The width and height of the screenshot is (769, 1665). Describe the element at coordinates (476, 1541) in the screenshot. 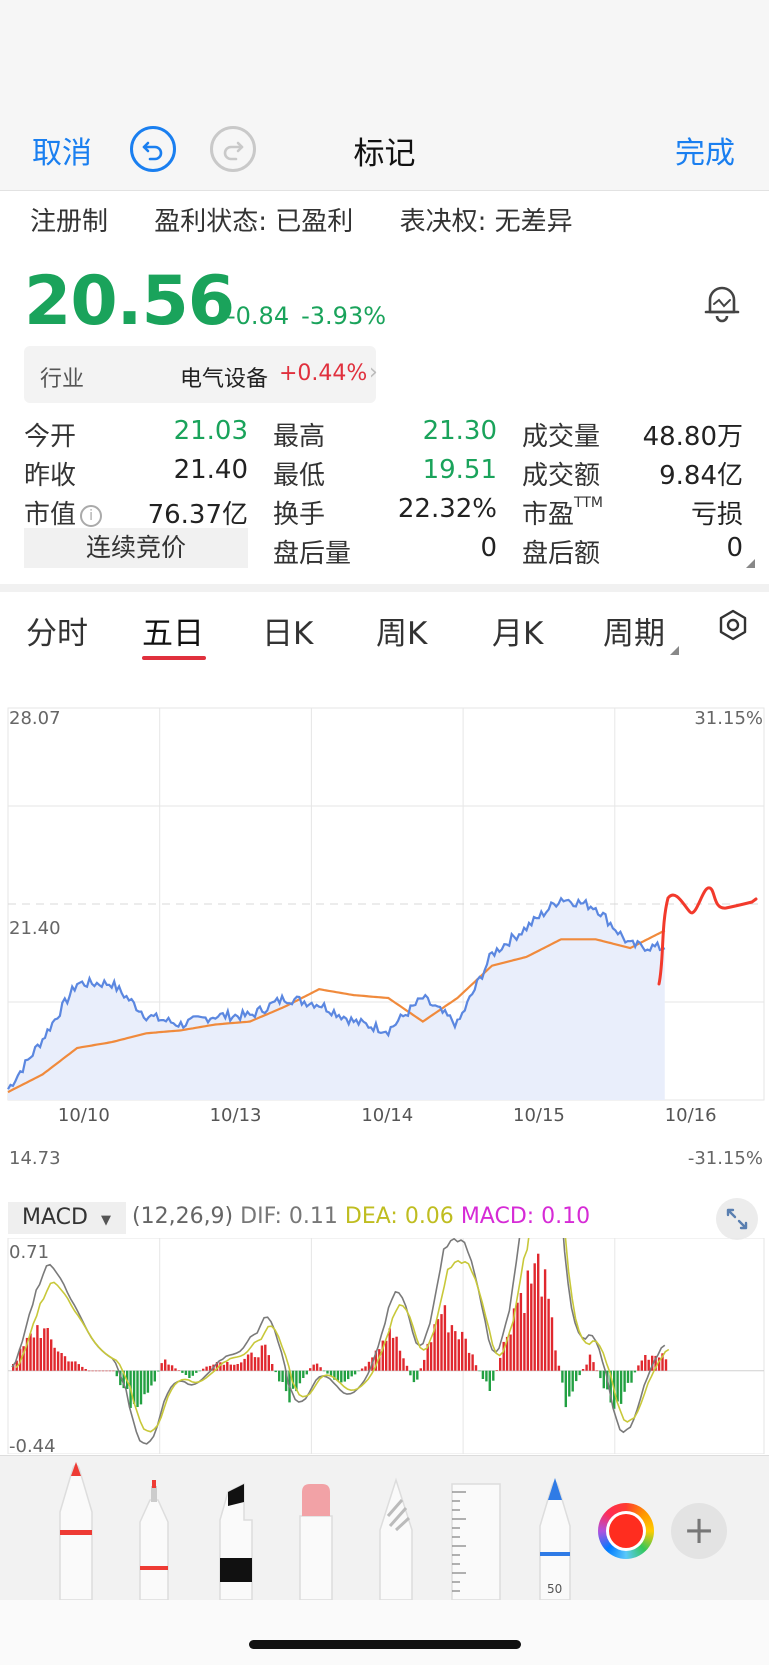

I see `ruler-icon` at that location.